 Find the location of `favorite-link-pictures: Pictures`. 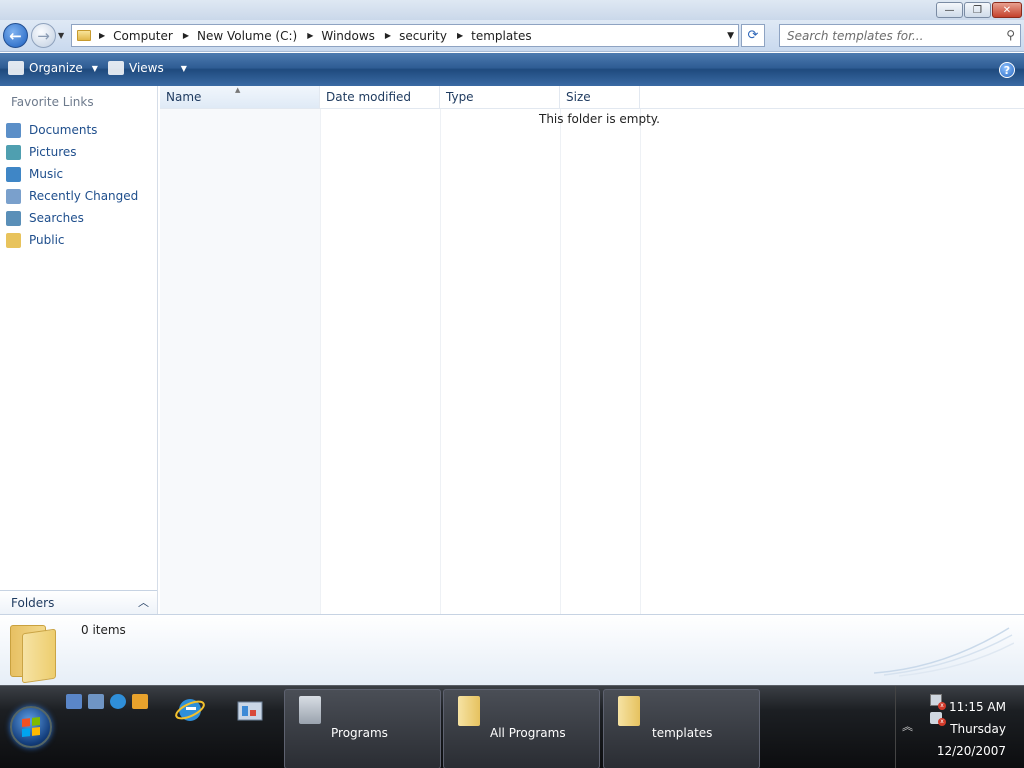

favorite-link-pictures: Pictures is located at coordinates (72, 152).